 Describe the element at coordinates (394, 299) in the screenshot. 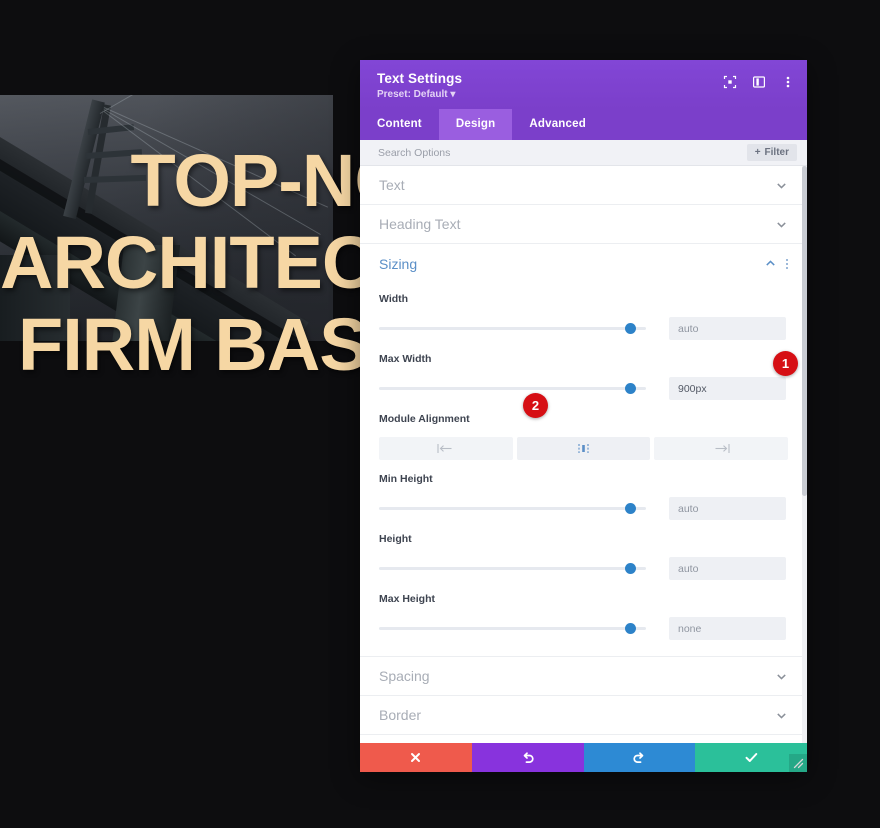

I see `field-width-label: Width` at that location.